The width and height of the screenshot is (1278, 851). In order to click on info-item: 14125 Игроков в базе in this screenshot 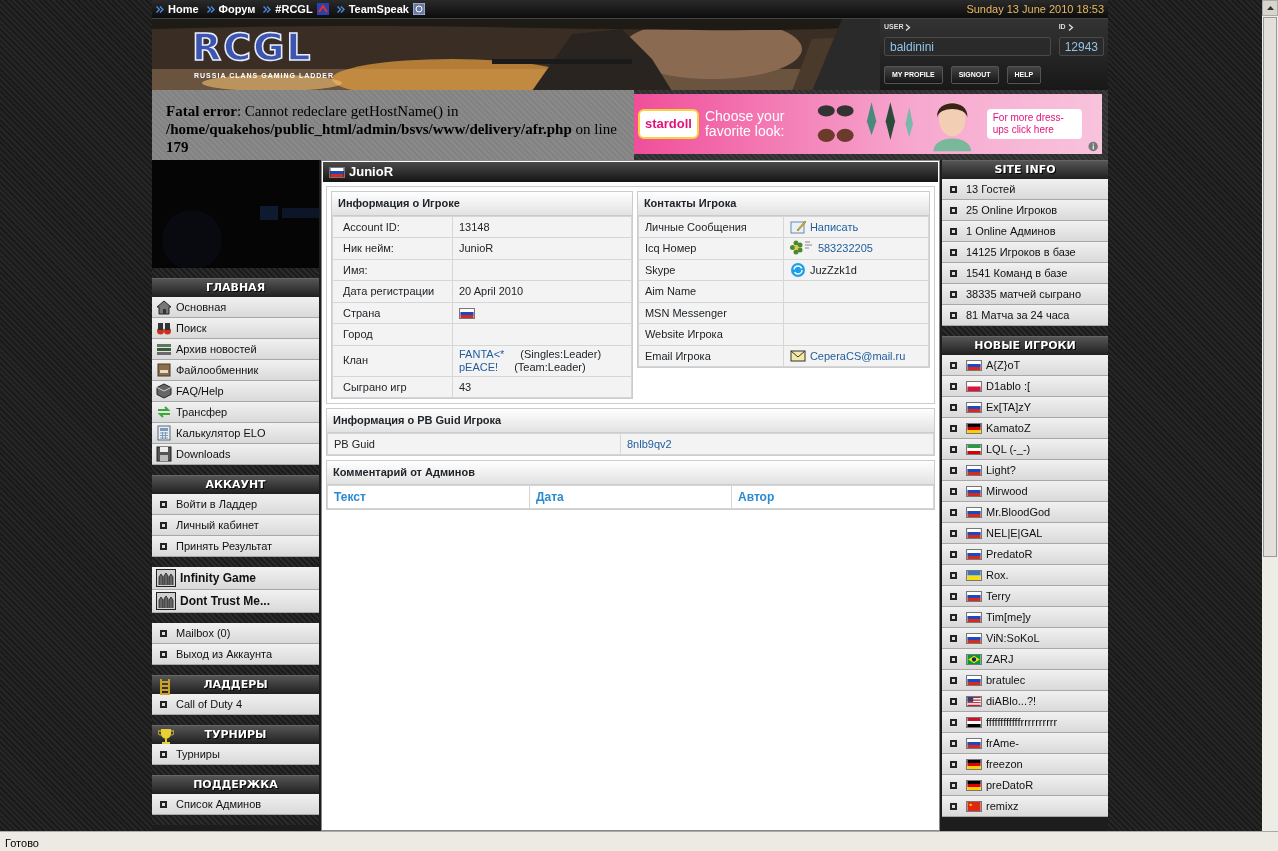, I will do `click(1025, 252)`.